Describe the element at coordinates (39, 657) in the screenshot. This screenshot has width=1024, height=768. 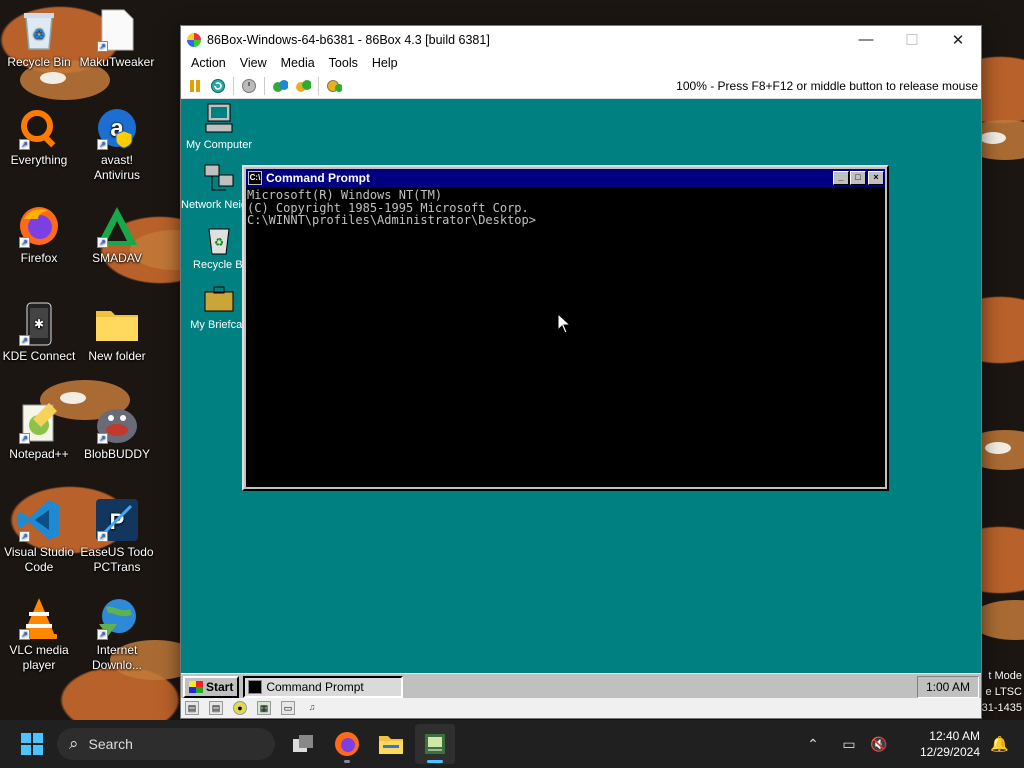
I see `desktop-icon-label: VLC media player` at that location.